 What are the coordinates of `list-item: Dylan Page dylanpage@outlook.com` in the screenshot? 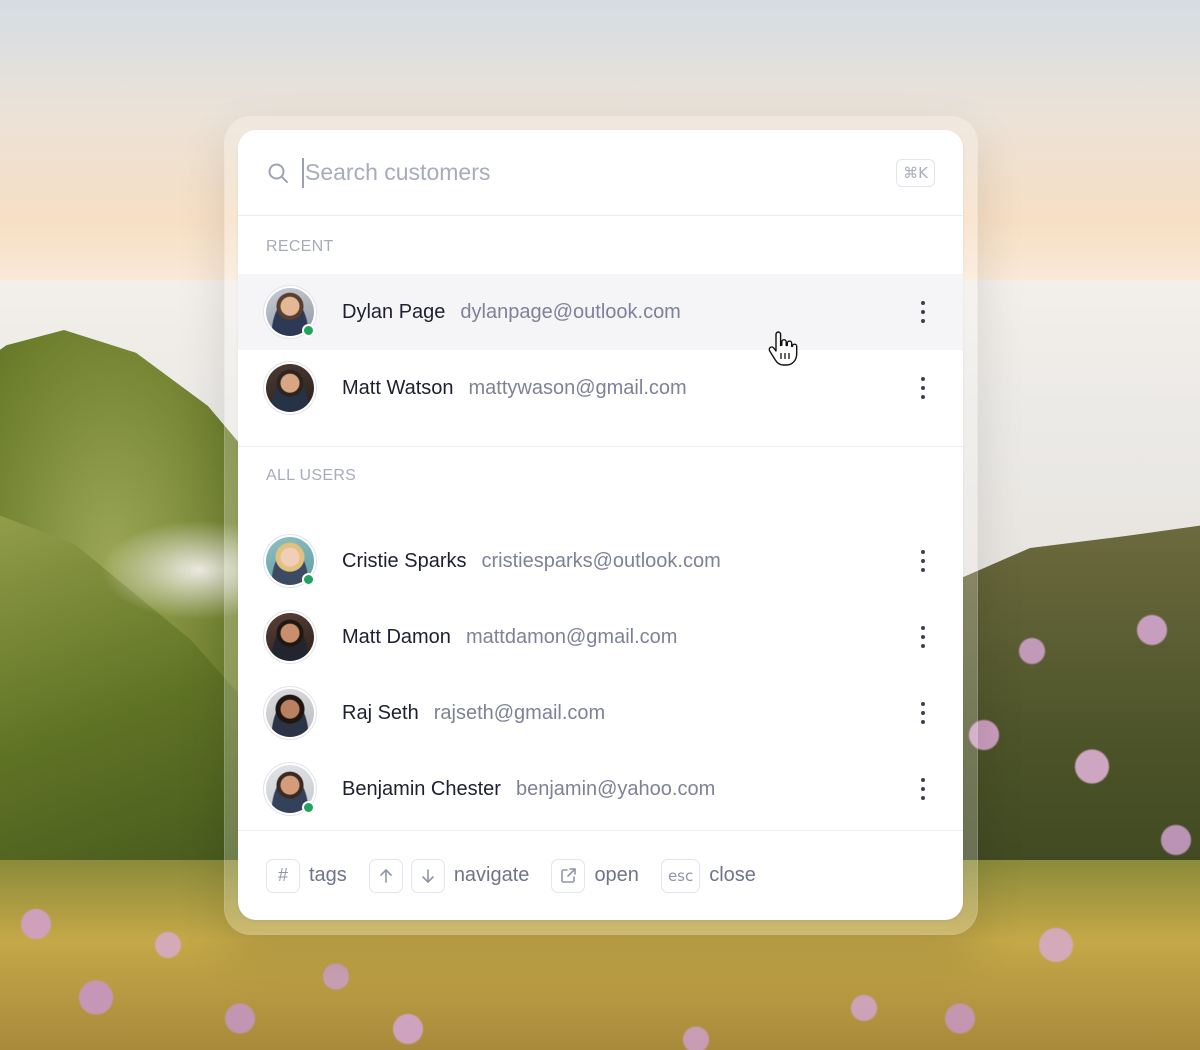 It's located at (600, 312).